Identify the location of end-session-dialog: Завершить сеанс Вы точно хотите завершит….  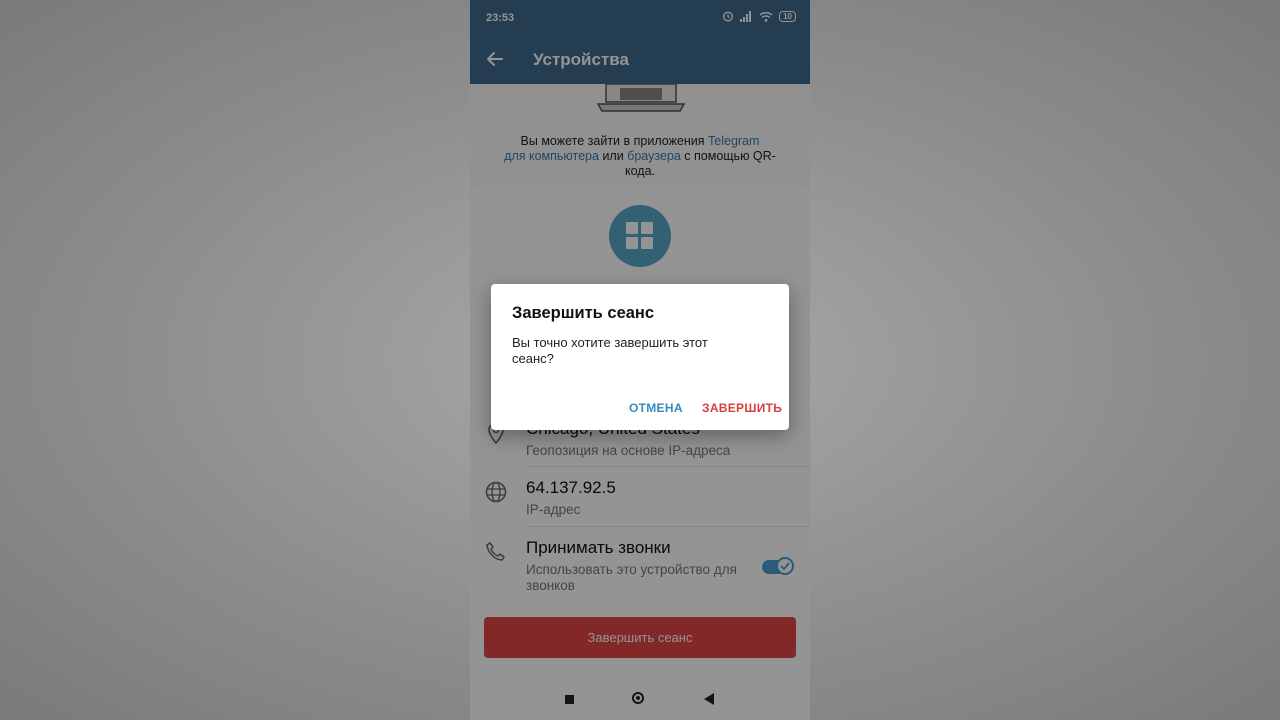
(640, 357).